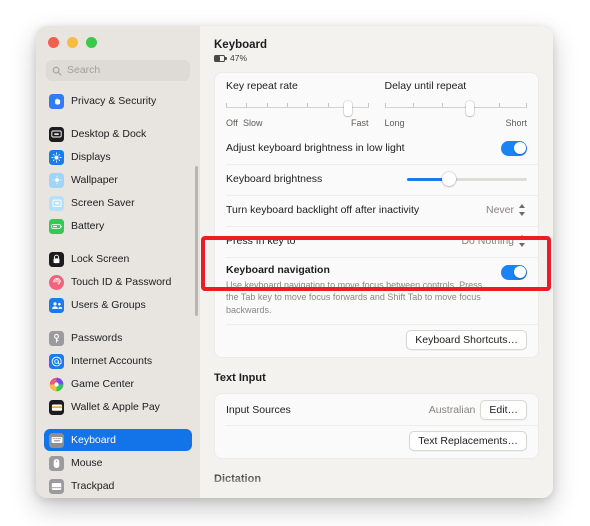 The width and height of the screenshot is (590, 526). What do you see at coordinates (94, 179) in the screenshot?
I see `sidebar-item-label: Wallpaper` at bounding box center [94, 179].